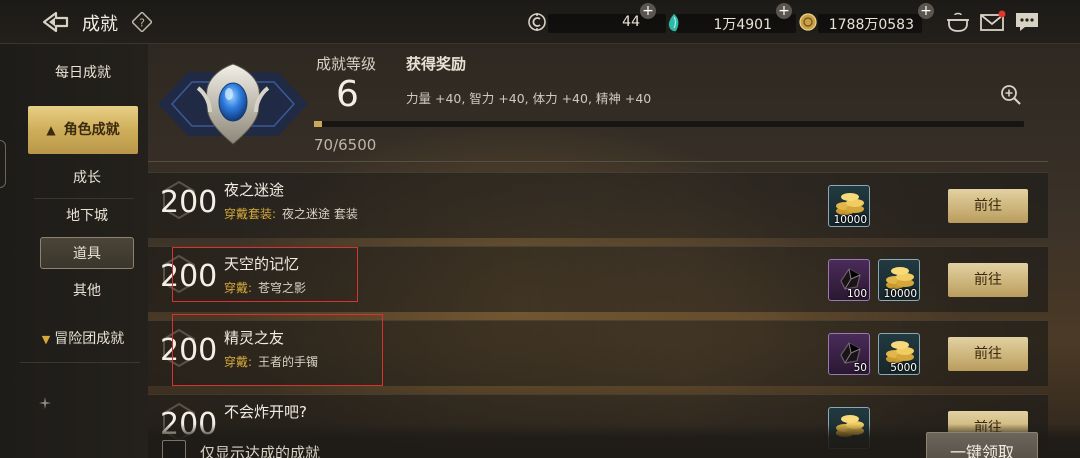 The width and height of the screenshot is (1080, 458). What do you see at coordinates (992, 22) in the screenshot?
I see `mail-icon` at bounding box center [992, 22].